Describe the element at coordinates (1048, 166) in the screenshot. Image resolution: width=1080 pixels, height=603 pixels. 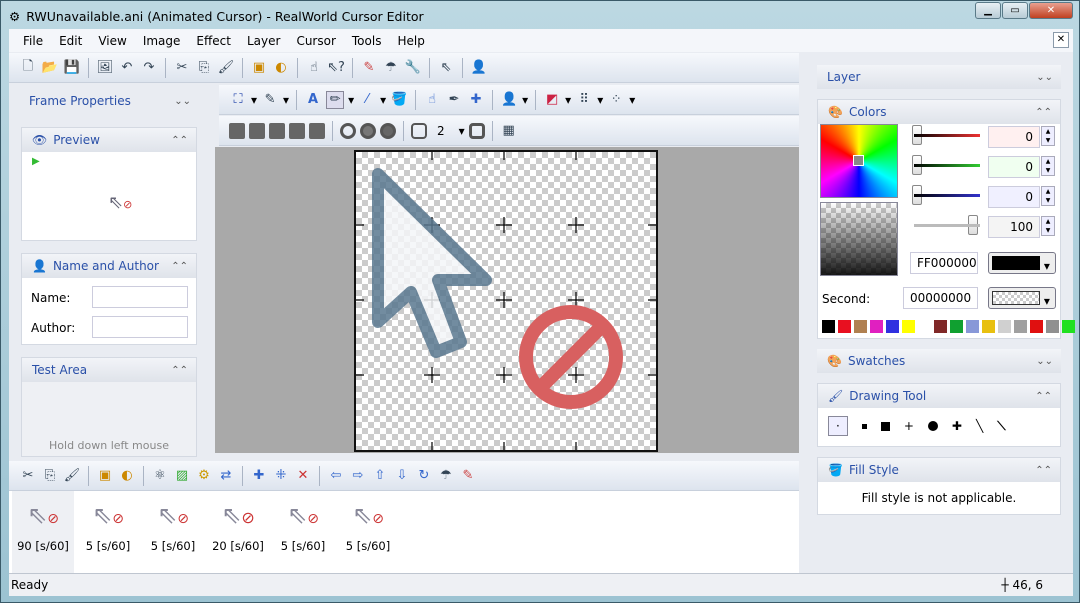
I see `green-spinner: ▲ ▼` at that location.